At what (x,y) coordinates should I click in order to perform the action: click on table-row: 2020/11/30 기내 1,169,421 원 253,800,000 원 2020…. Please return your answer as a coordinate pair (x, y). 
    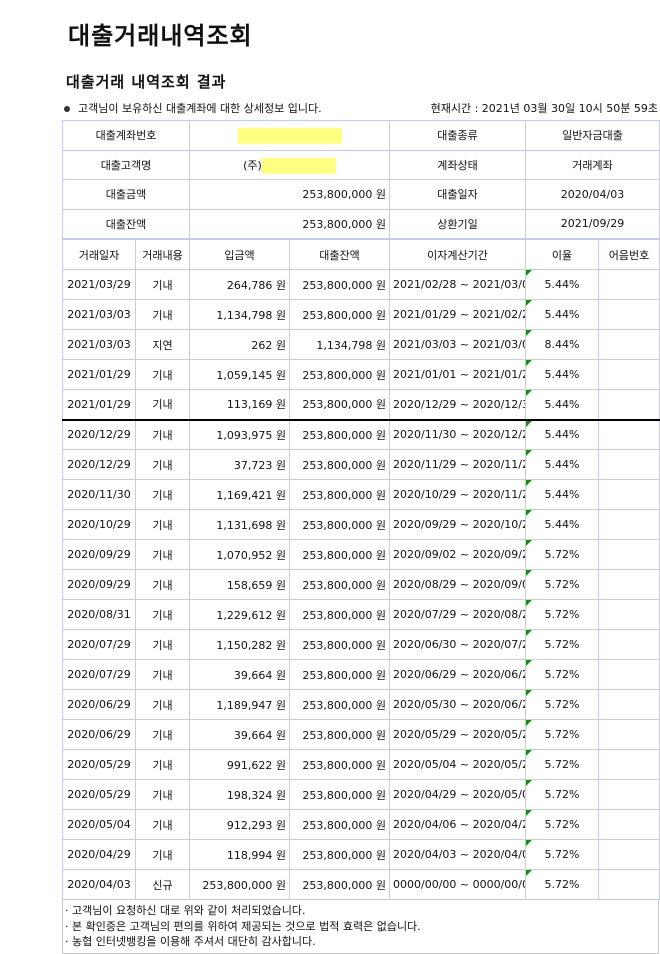
    Looking at the image, I should click on (361, 494).